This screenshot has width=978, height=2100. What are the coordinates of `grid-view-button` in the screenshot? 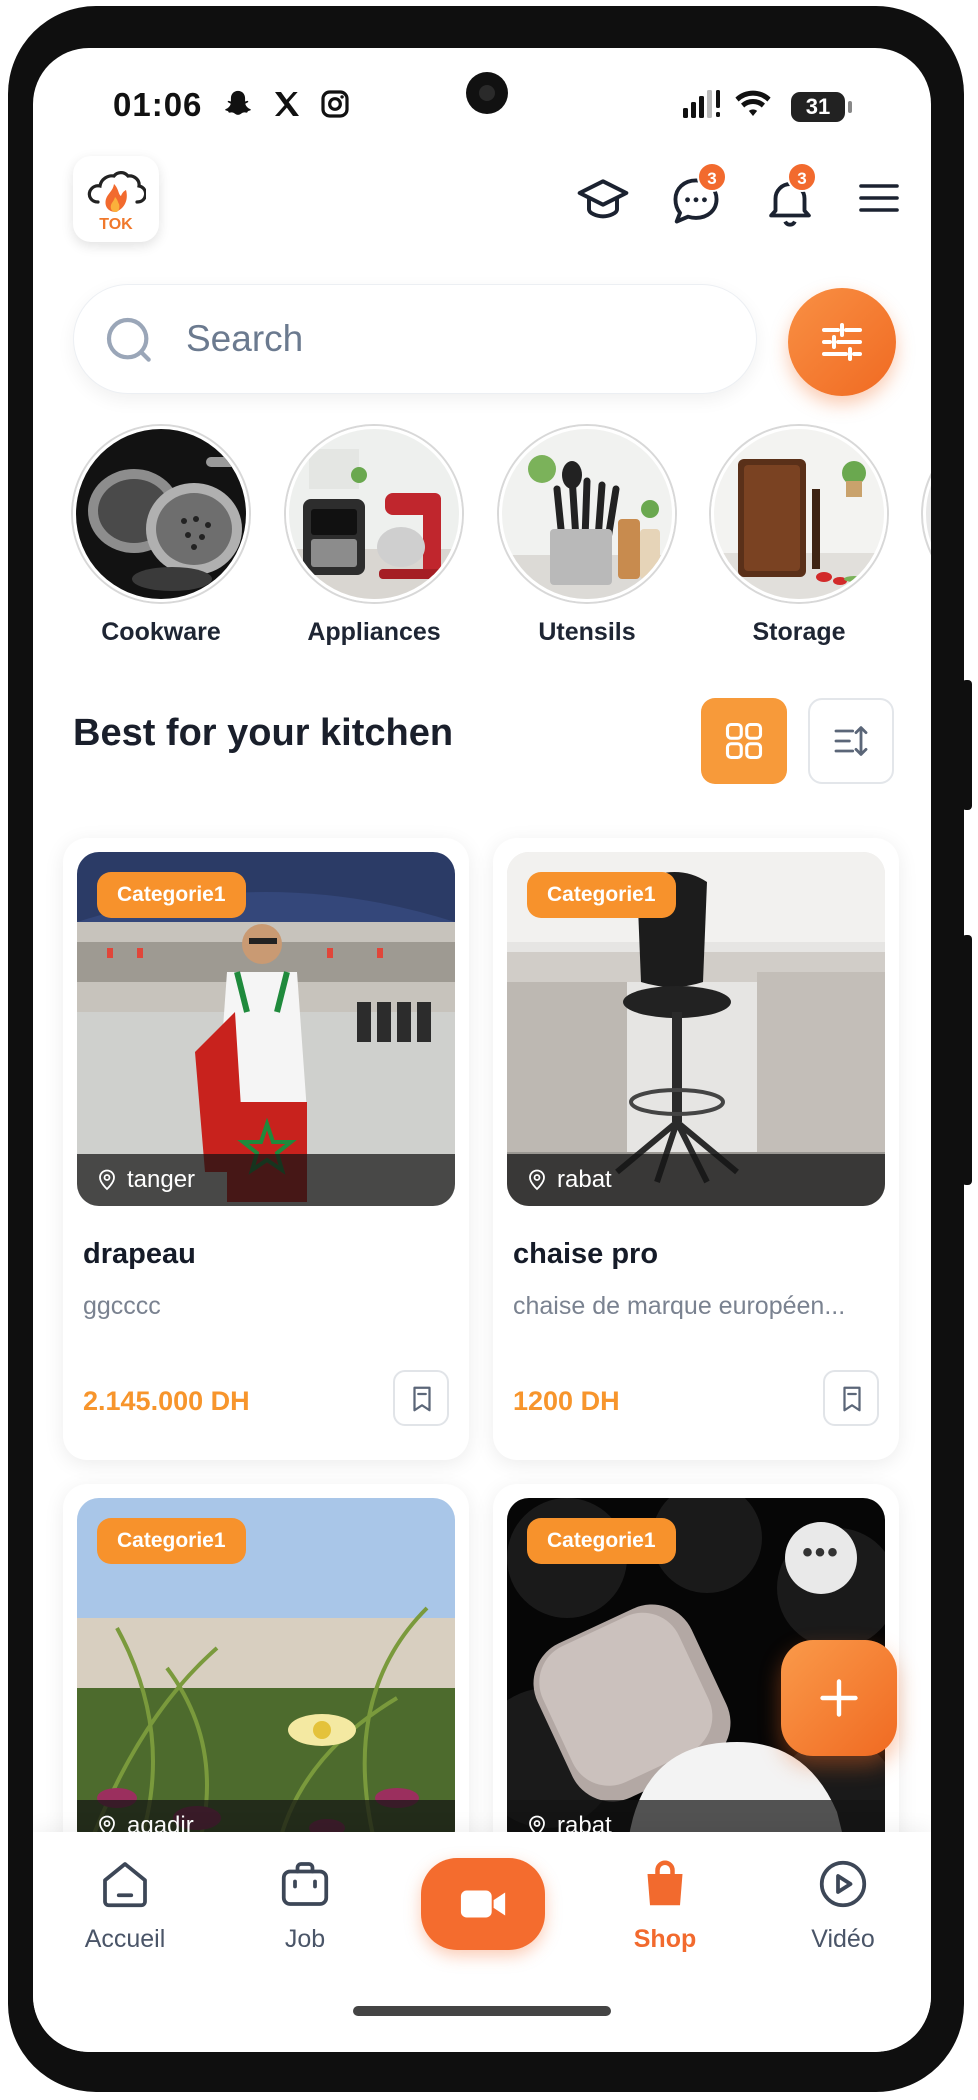 It's located at (744, 741).